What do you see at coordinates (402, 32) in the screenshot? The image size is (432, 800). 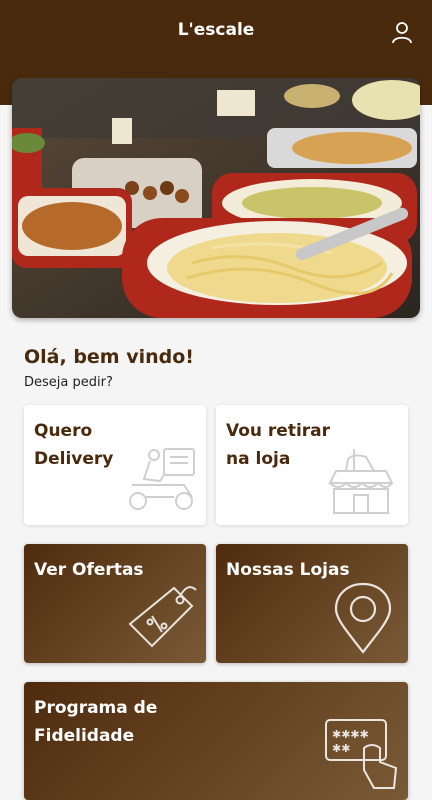 I see `user-icon` at bounding box center [402, 32].